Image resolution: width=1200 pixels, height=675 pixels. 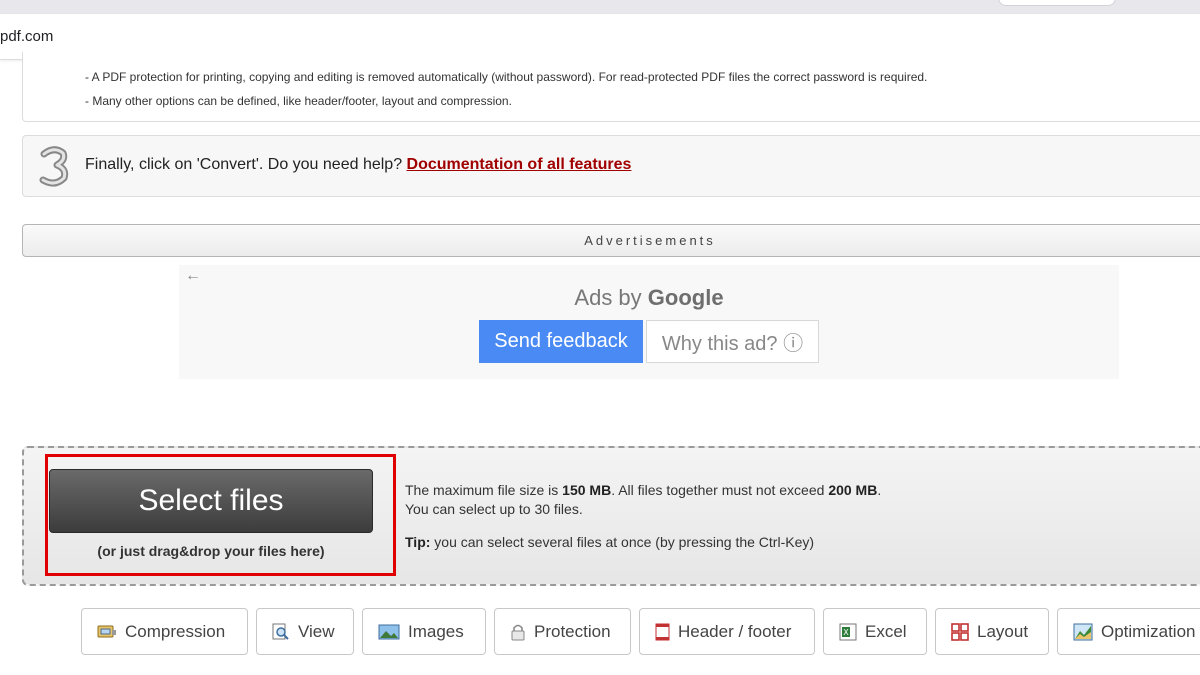 What do you see at coordinates (211, 551) in the screenshot?
I see `drag-drop-hint: (or just drag&drop your files here)` at bounding box center [211, 551].